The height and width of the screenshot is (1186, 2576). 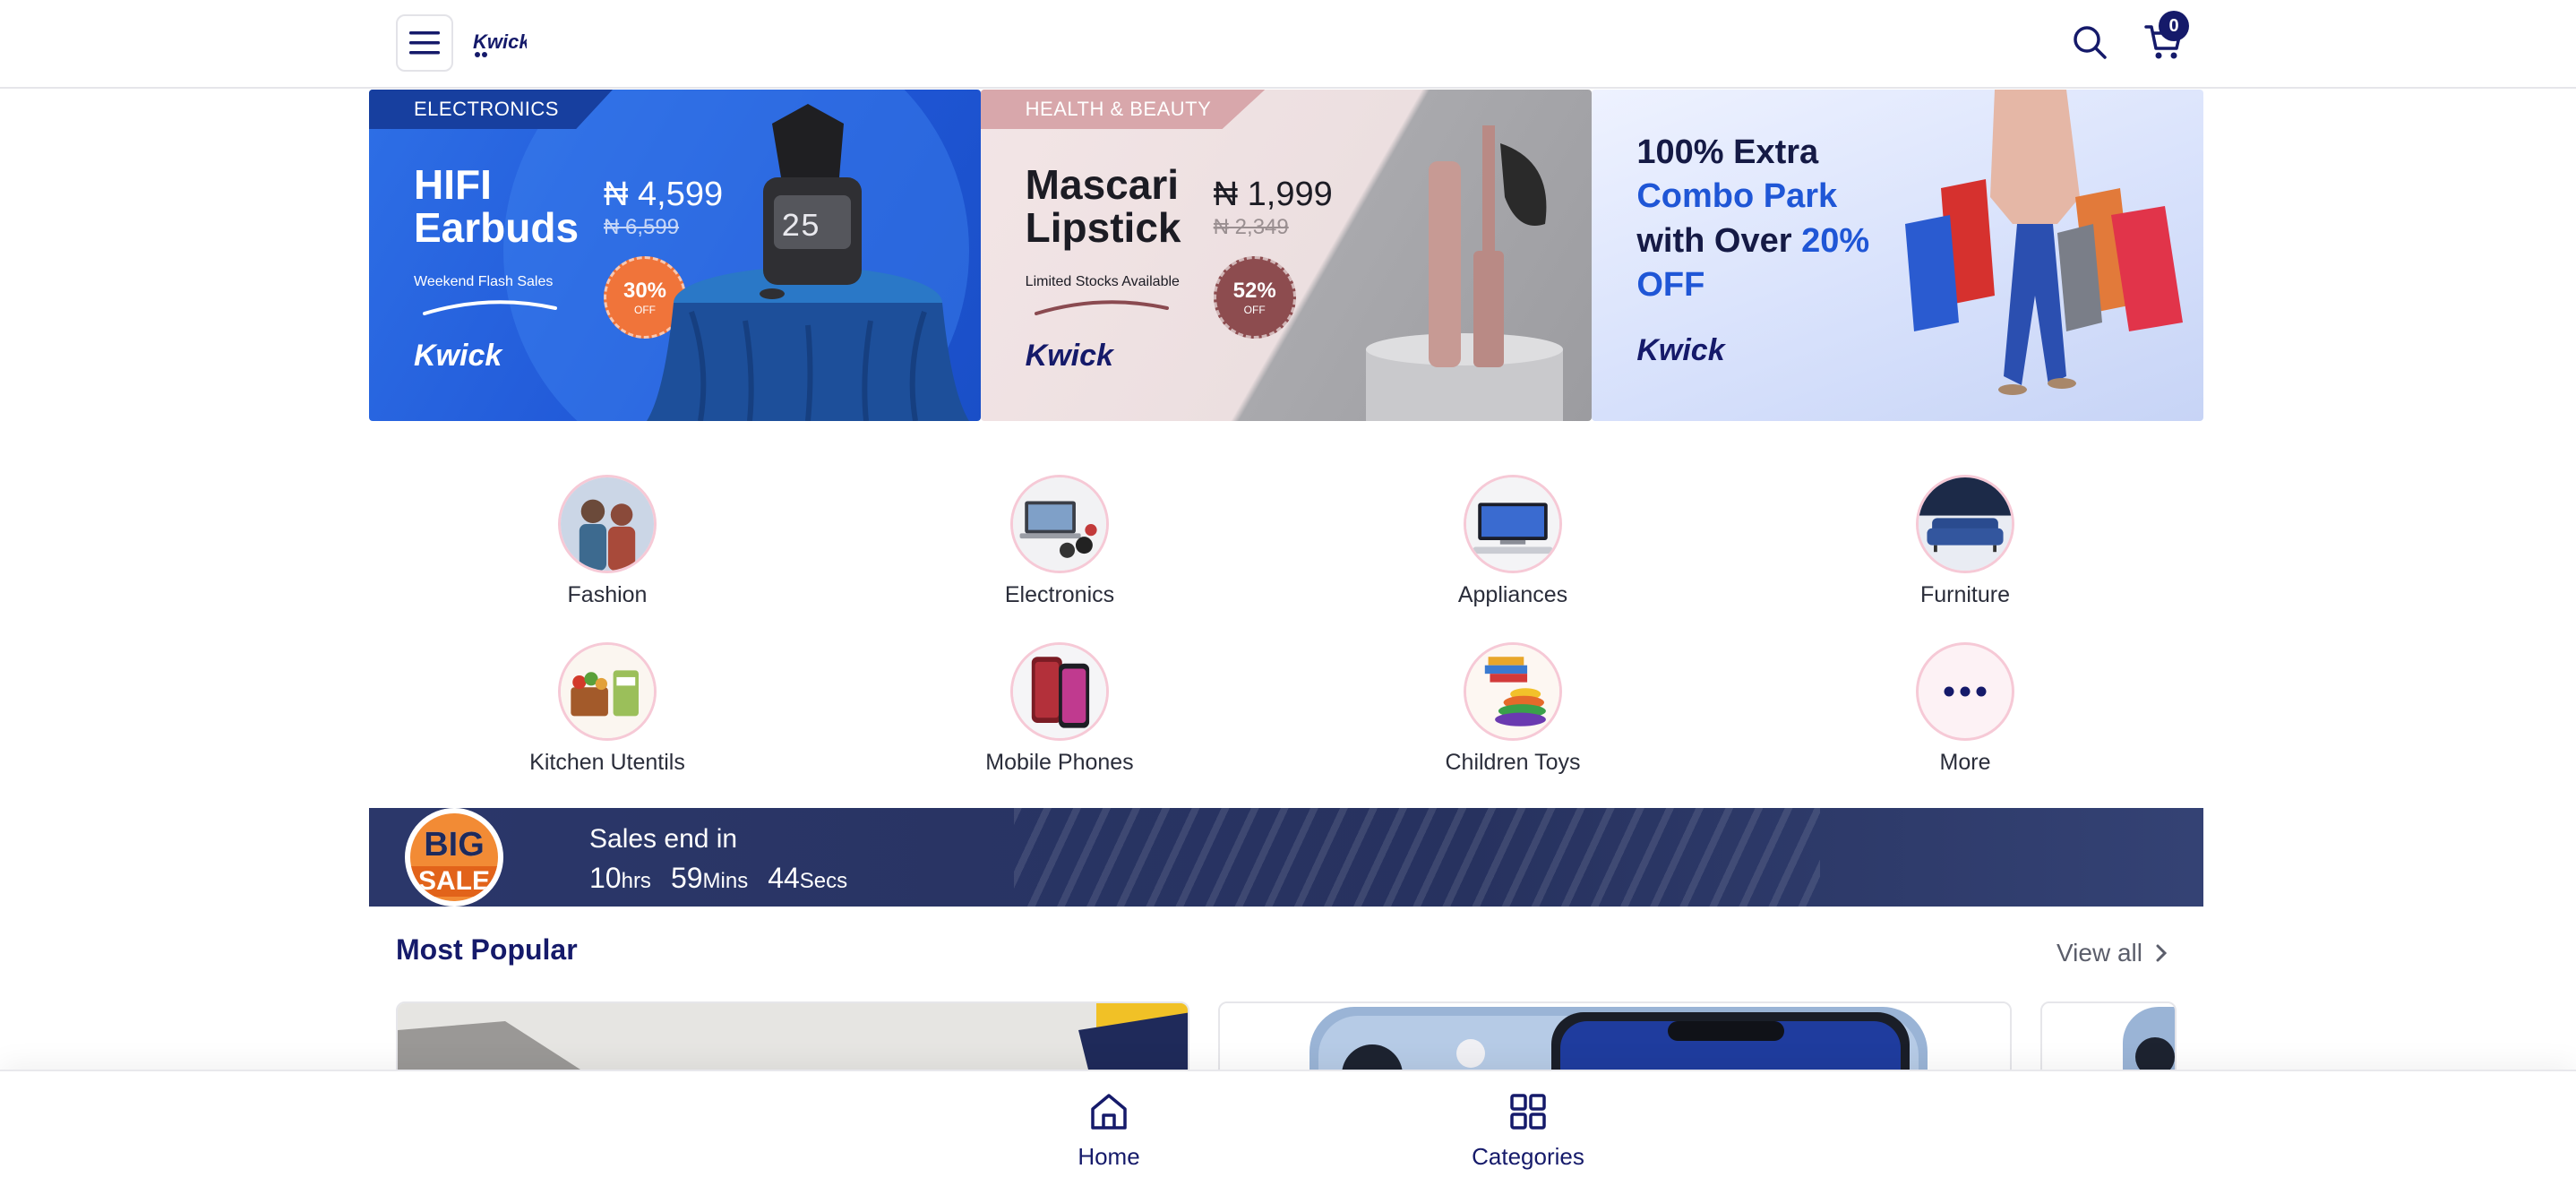 What do you see at coordinates (1528, 1156) in the screenshot?
I see `nav-categories-label: Categories` at bounding box center [1528, 1156].